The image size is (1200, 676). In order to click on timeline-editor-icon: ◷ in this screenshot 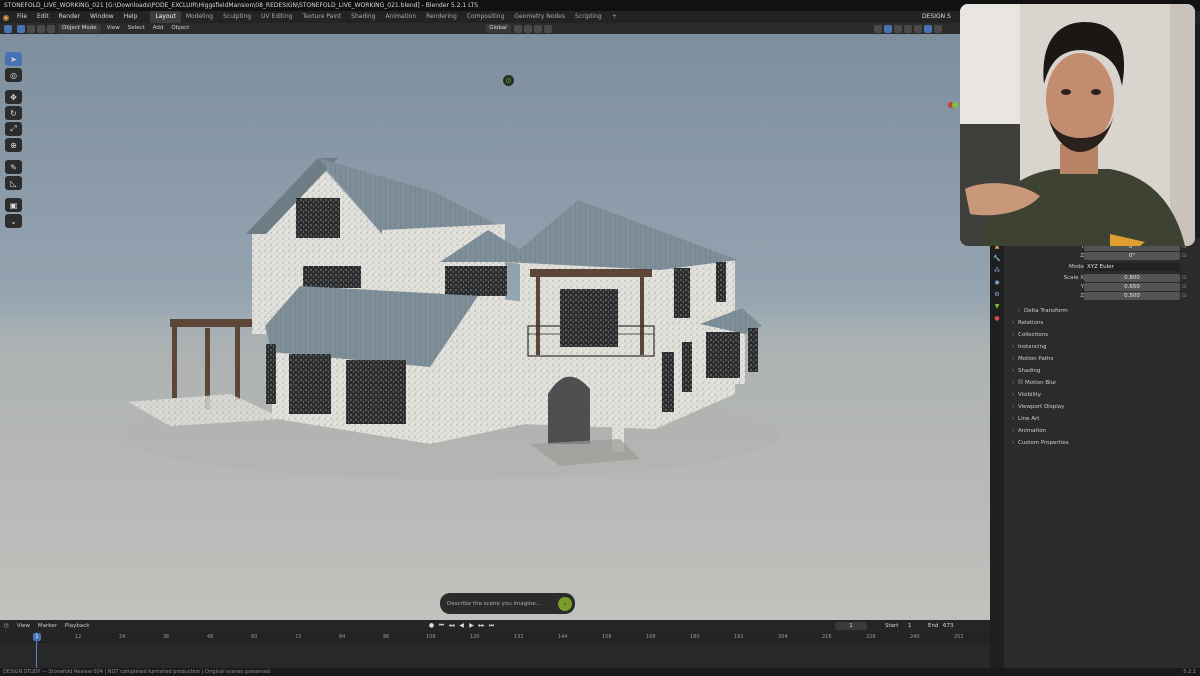, I will do `click(6, 626)`.